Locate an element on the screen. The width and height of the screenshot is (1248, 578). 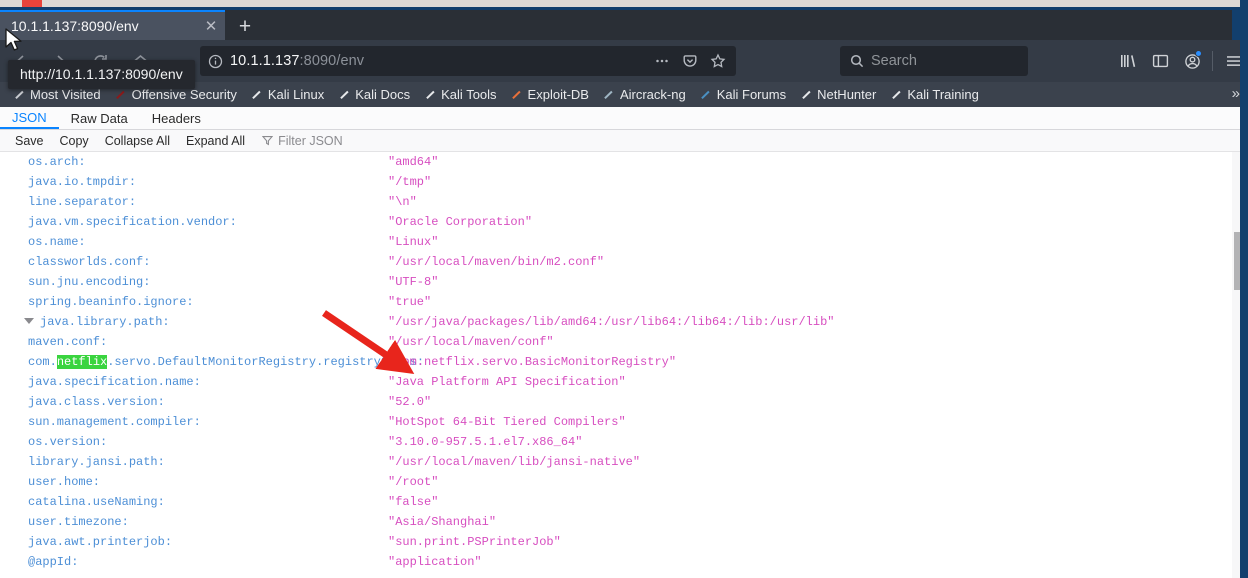
save-button: Save is located at coordinates (29, 141).